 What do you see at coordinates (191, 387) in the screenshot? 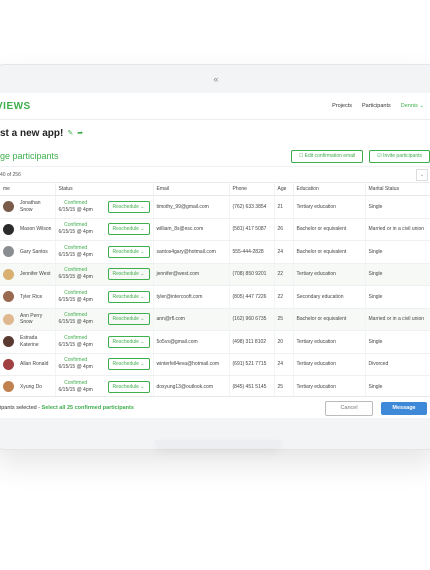
I see `email-cell: doxyung13@outlook.com` at bounding box center [191, 387].